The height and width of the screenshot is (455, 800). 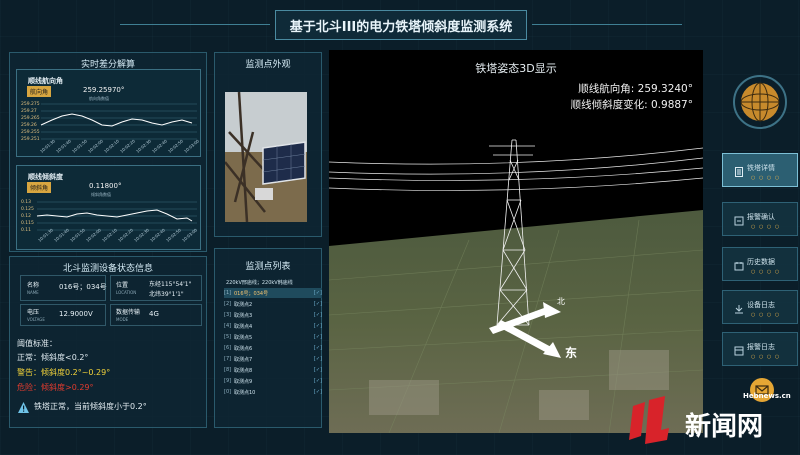 What do you see at coordinates (228, 326) in the screenshot?
I see `row-num: [4]` at bounding box center [228, 326].